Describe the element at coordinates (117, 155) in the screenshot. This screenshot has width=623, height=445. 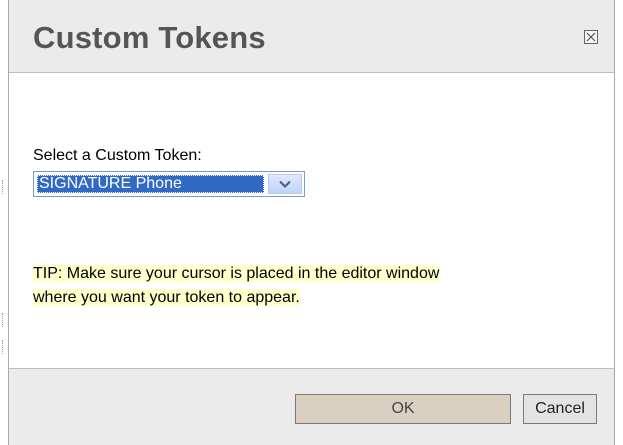
I see `select-token-label: Select a Custom Token:` at that location.